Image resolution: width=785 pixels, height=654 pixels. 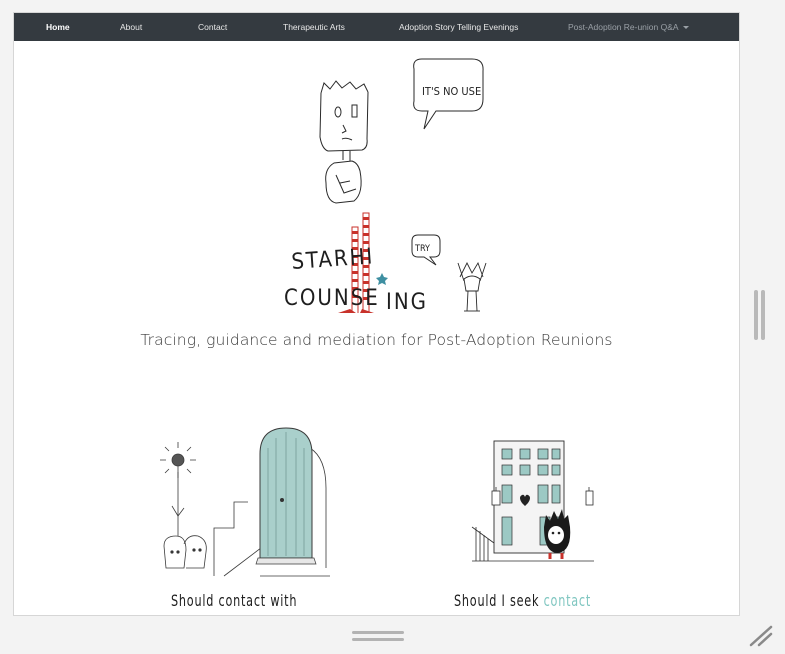 What do you see at coordinates (212, 27) in the screenshot?
I see `nav-contact: Contact` at bounding box center [212, 27].